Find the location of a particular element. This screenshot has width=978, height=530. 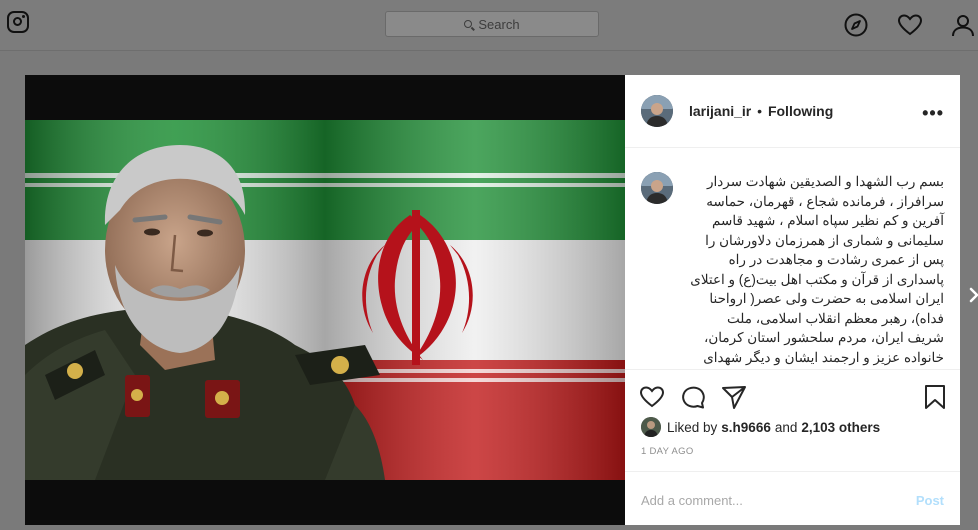

caption-avatar is located at coordinates (657, 188).